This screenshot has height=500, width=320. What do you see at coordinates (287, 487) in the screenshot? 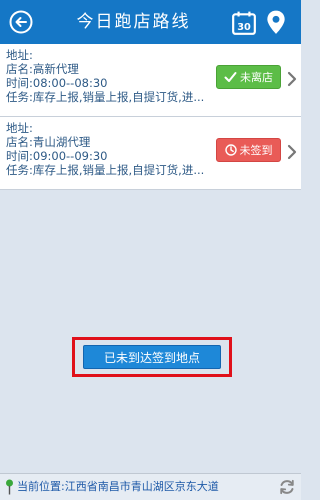
I see `refresh-icon` at bounding box center [287, 487].